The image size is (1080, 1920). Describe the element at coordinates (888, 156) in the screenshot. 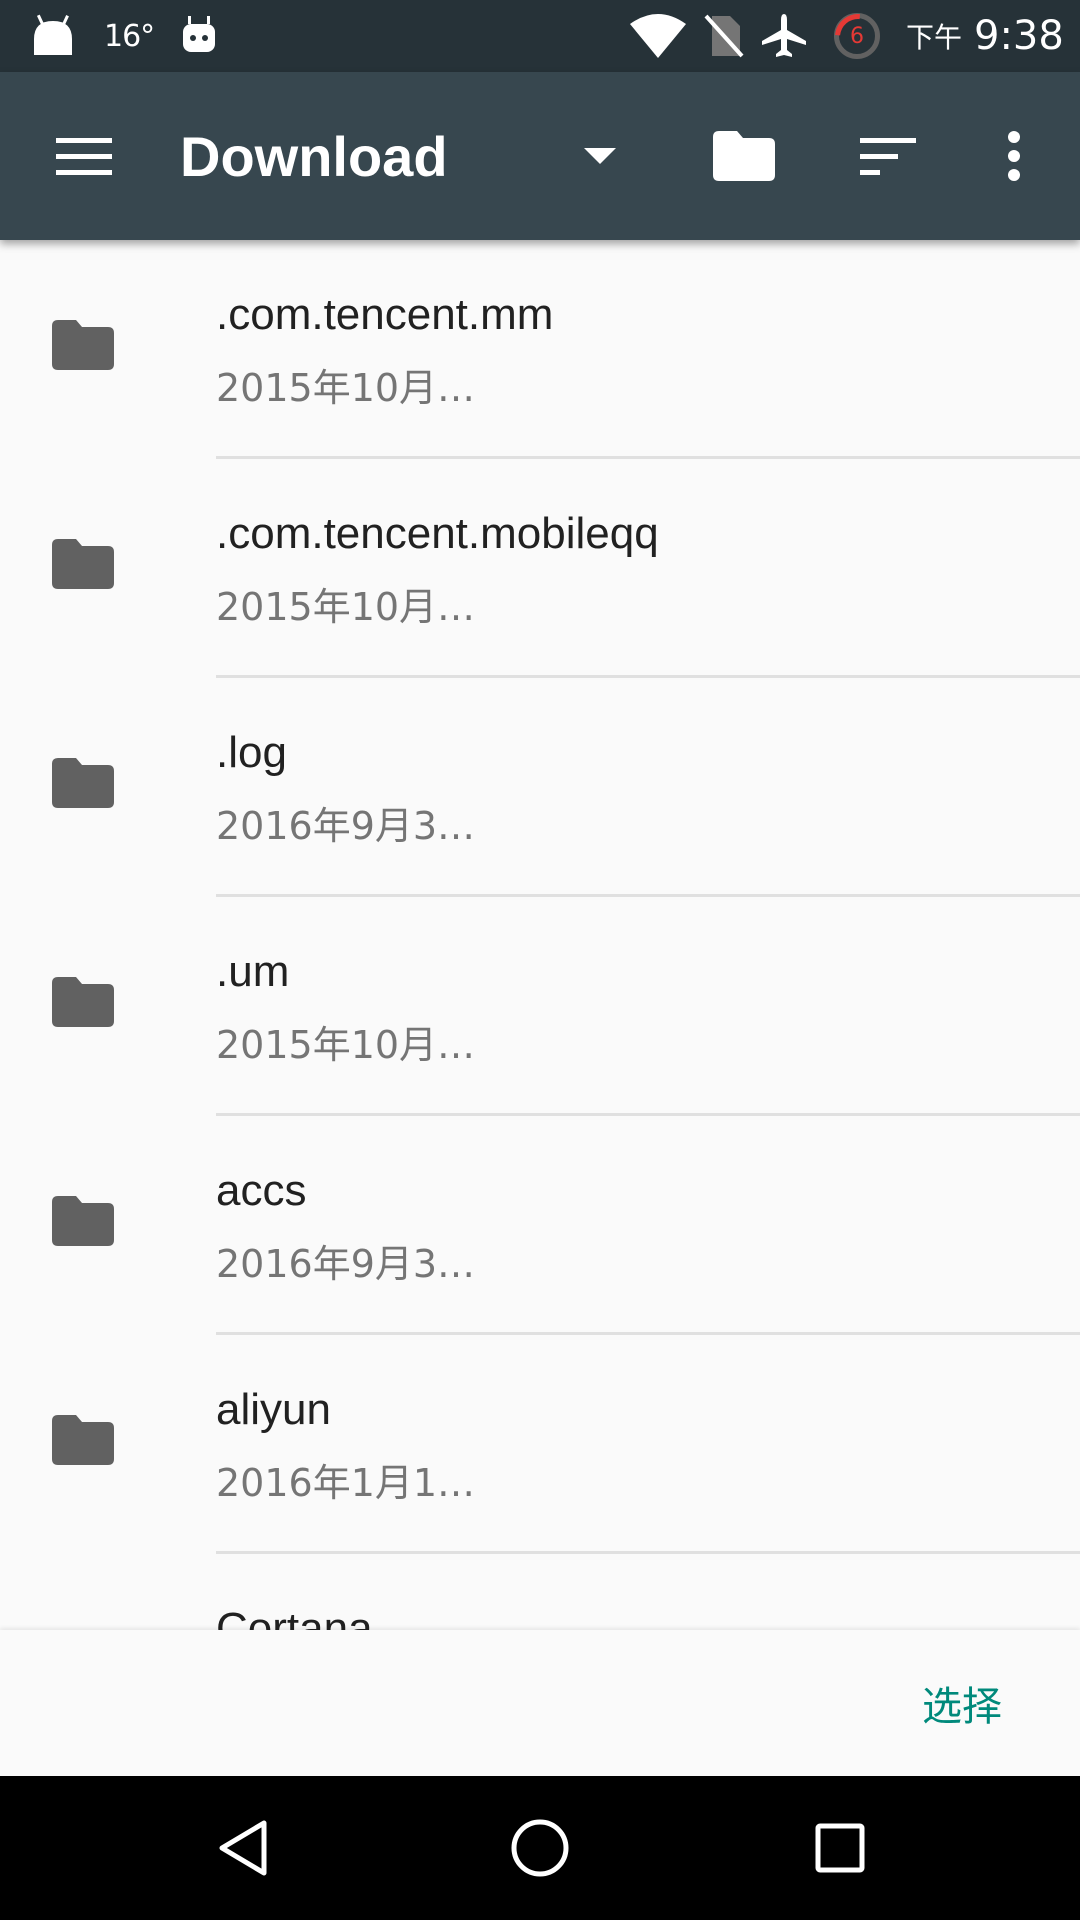

I see `sort-icon` at that location.